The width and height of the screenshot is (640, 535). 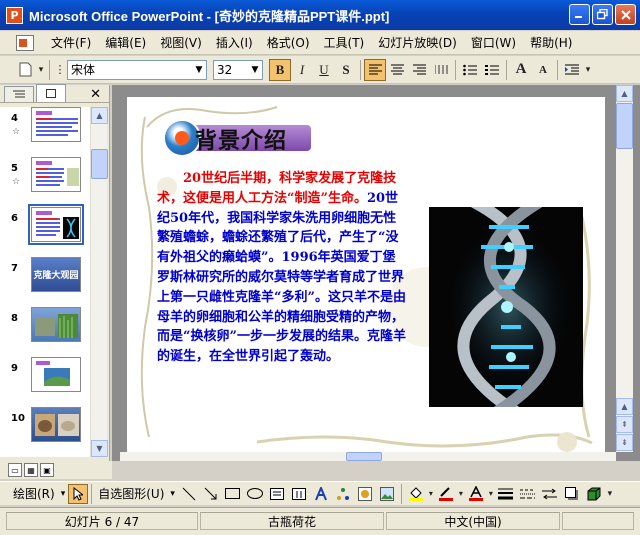 I want to click on close-icon: ✕, so click(x=95, y=94).